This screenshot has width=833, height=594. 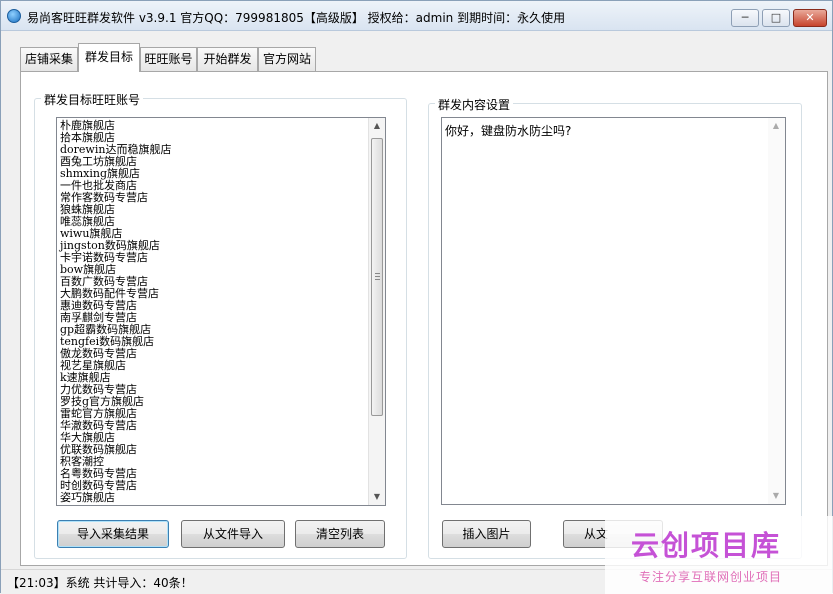 I want to click on watermark-overlay: 云创项目库 专注分享互联网创业项目, so click(x=719, y=555).